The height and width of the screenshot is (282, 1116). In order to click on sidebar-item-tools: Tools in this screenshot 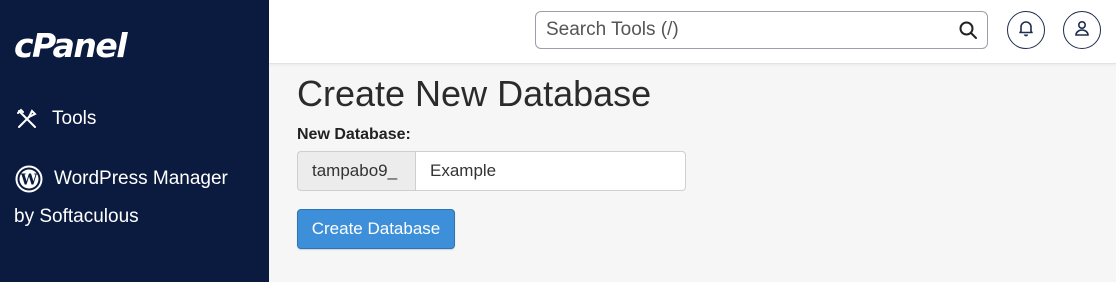, I will do `click(55, 119)`.